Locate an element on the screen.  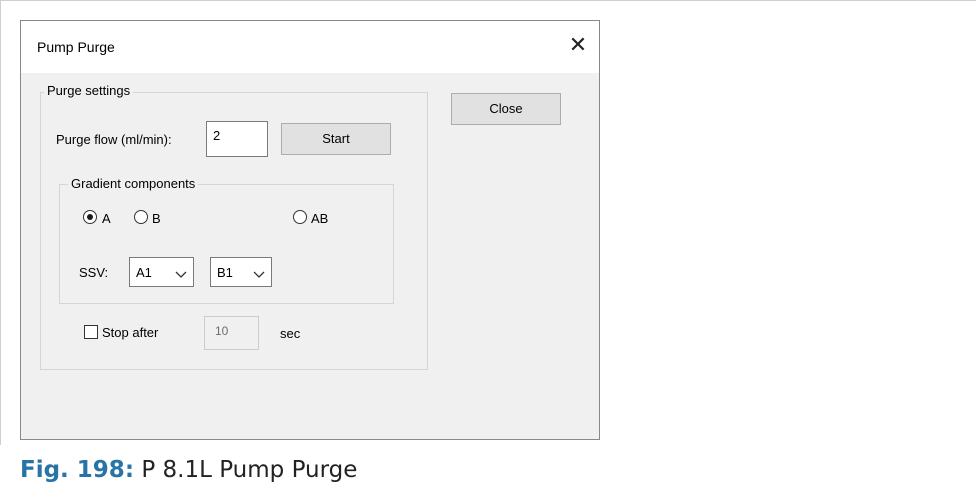
figure-caption-text: P 8.1L Pump Purge is located at coordinates (249, 470).